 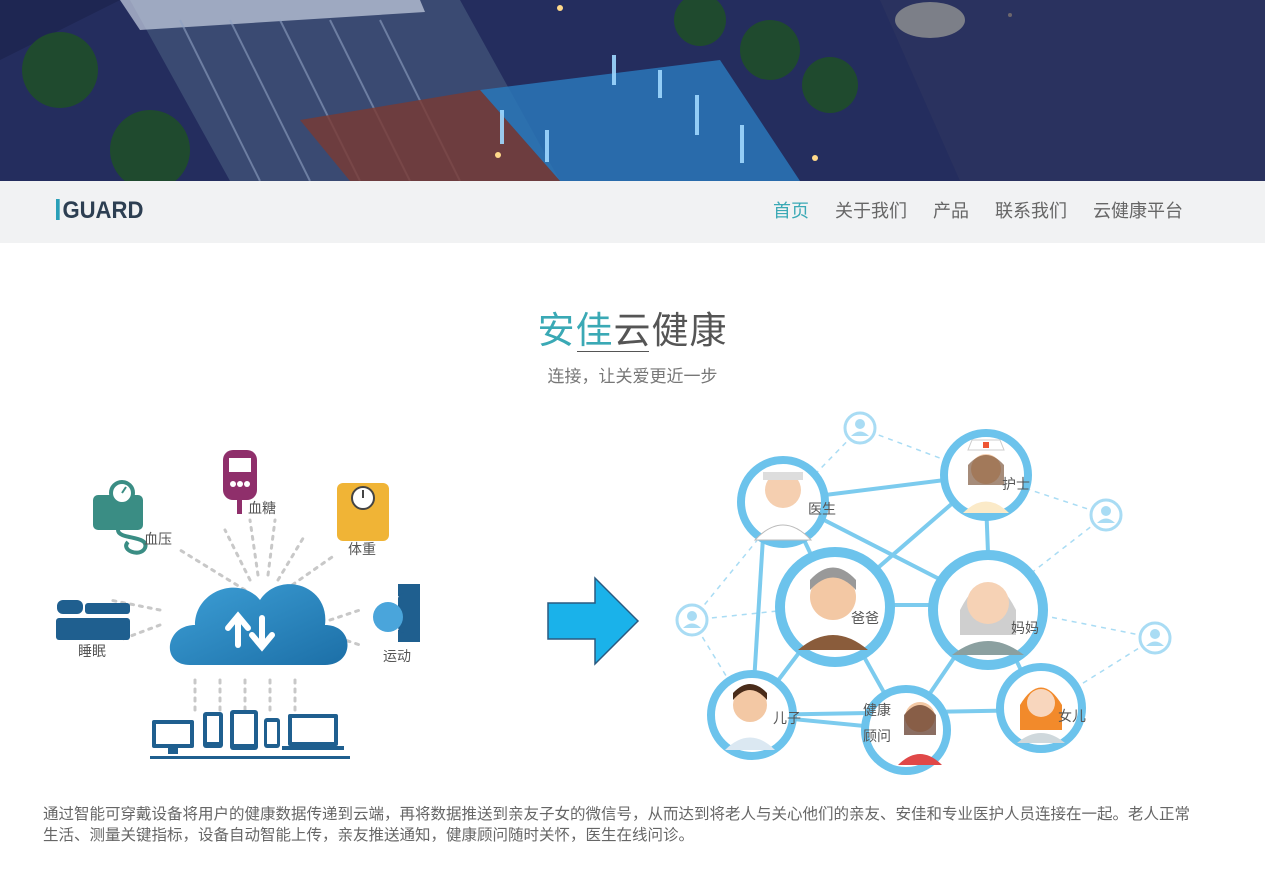 What do you see at coordinates (951, 210) in the screenshot?
I see `nav-item-products: 产品` at bounding box center [951, 210].